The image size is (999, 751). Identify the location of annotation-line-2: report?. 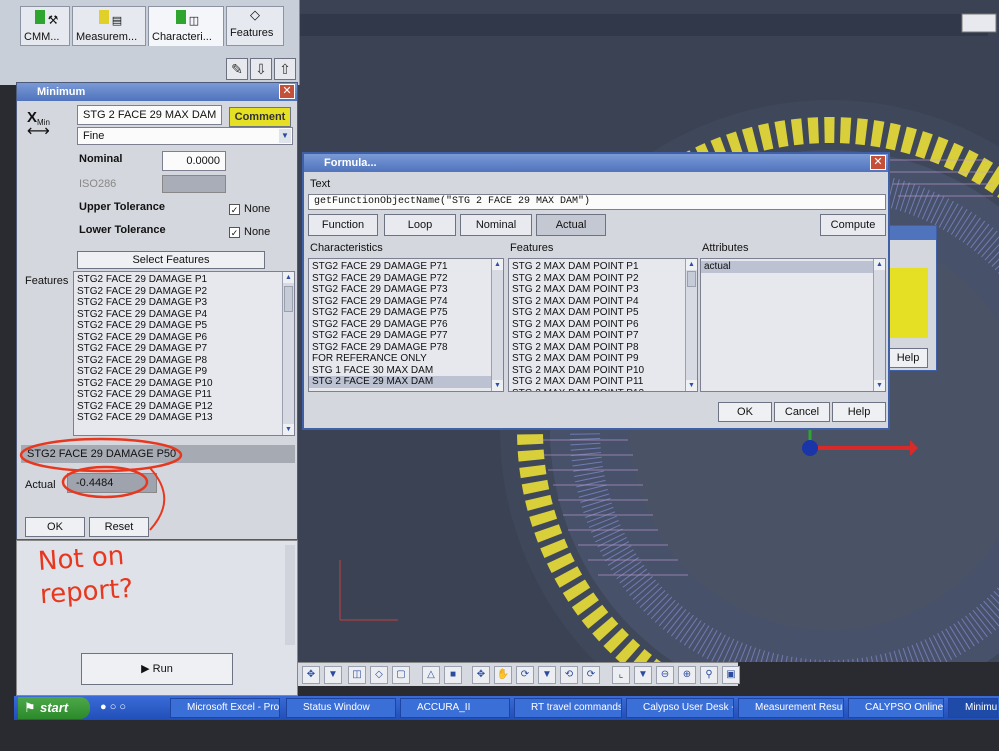
(87, 592).